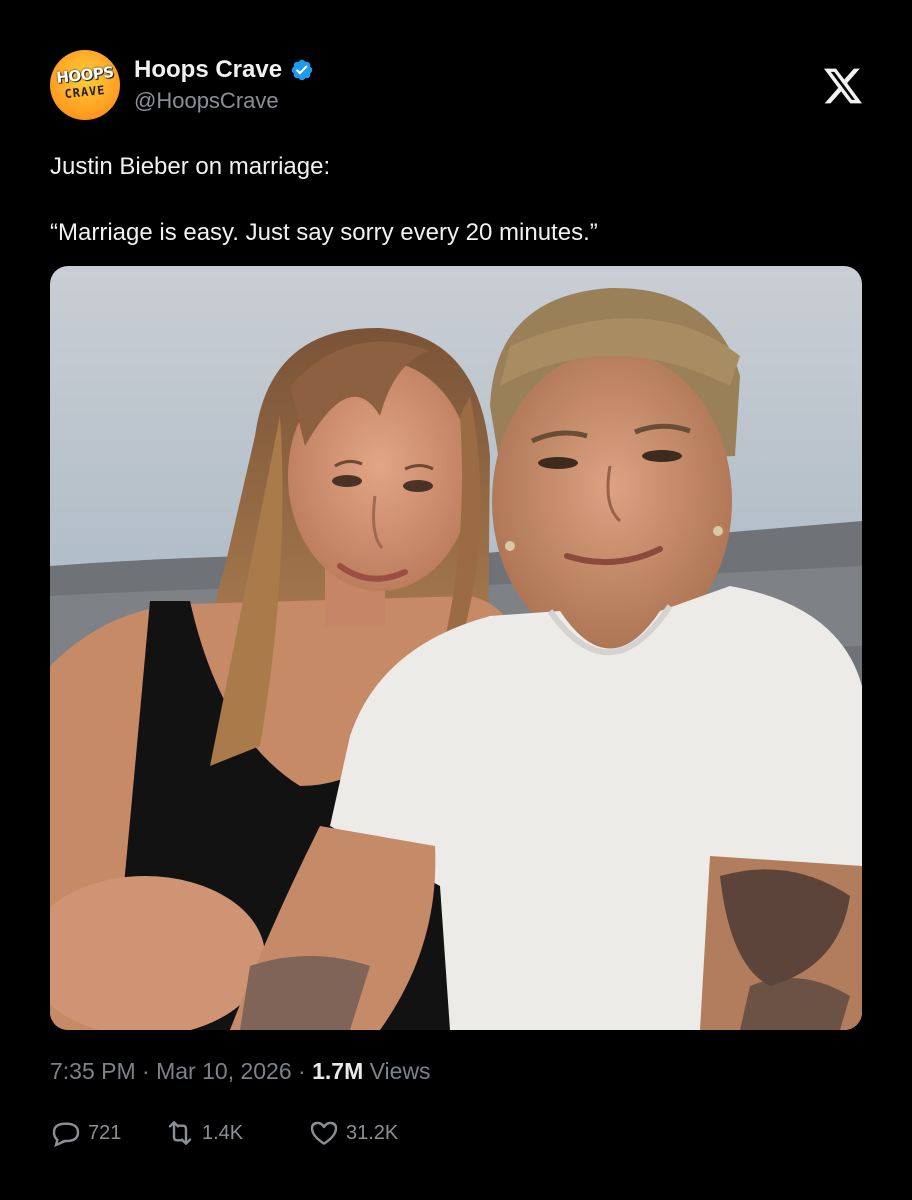 This screenshot has height=1200, width=912. I want to click on handle: @HoopsCrave, so click(206, 101).